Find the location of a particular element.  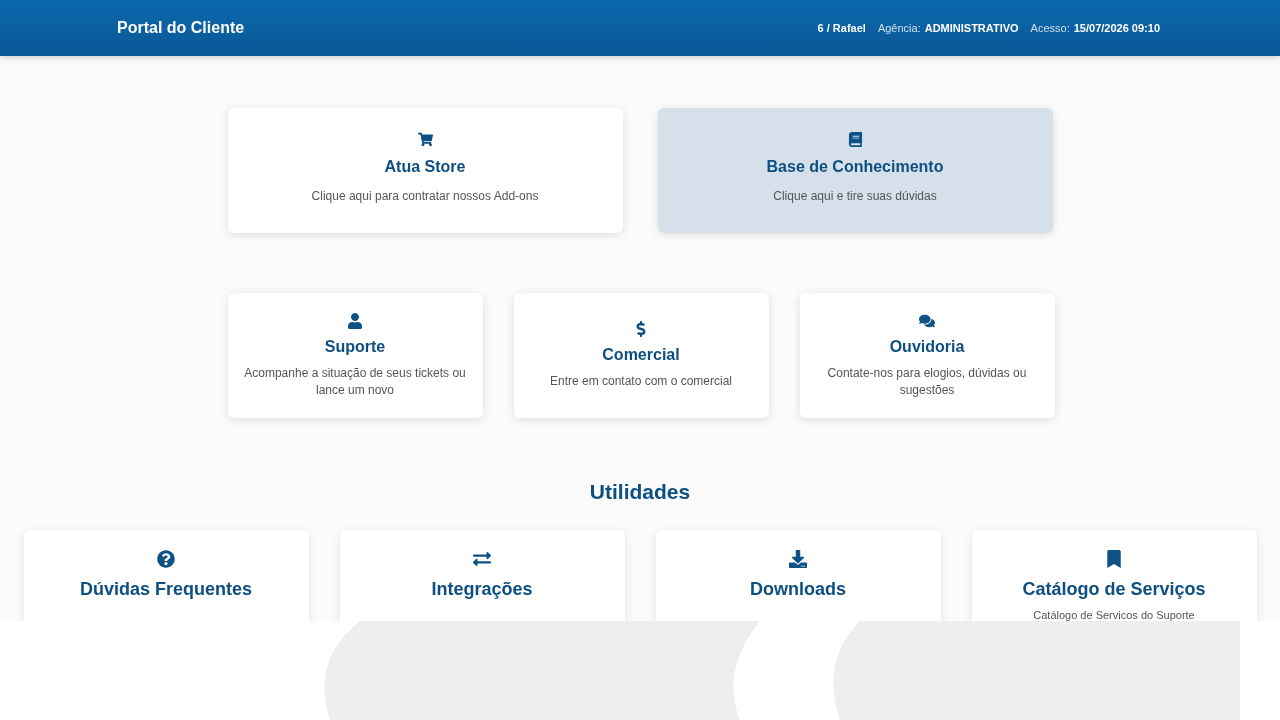

card-description: Clique aqui e tire suas dúvidas is located at coordinates (855, 196).